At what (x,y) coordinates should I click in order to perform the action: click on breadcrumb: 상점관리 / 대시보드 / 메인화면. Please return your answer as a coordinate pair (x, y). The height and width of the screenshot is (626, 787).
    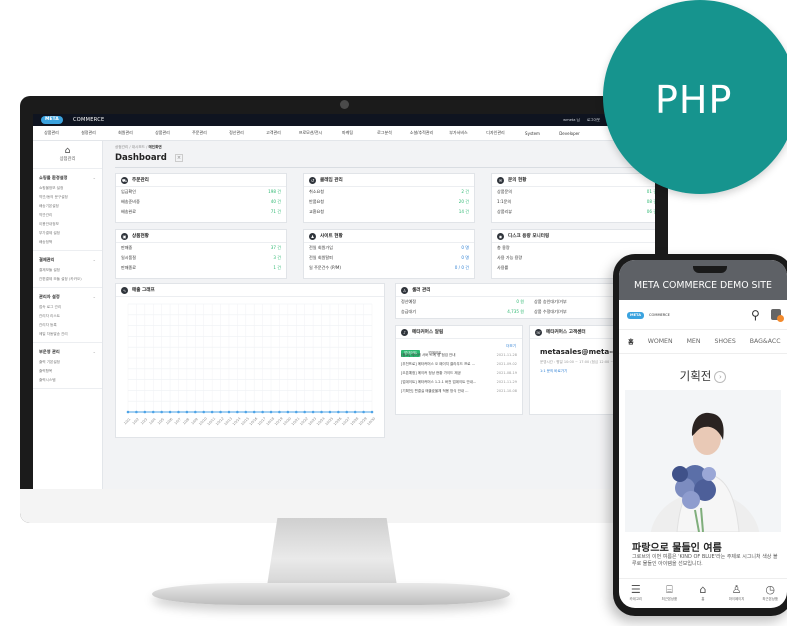
    Looking at the image, I should click on (138, 147).